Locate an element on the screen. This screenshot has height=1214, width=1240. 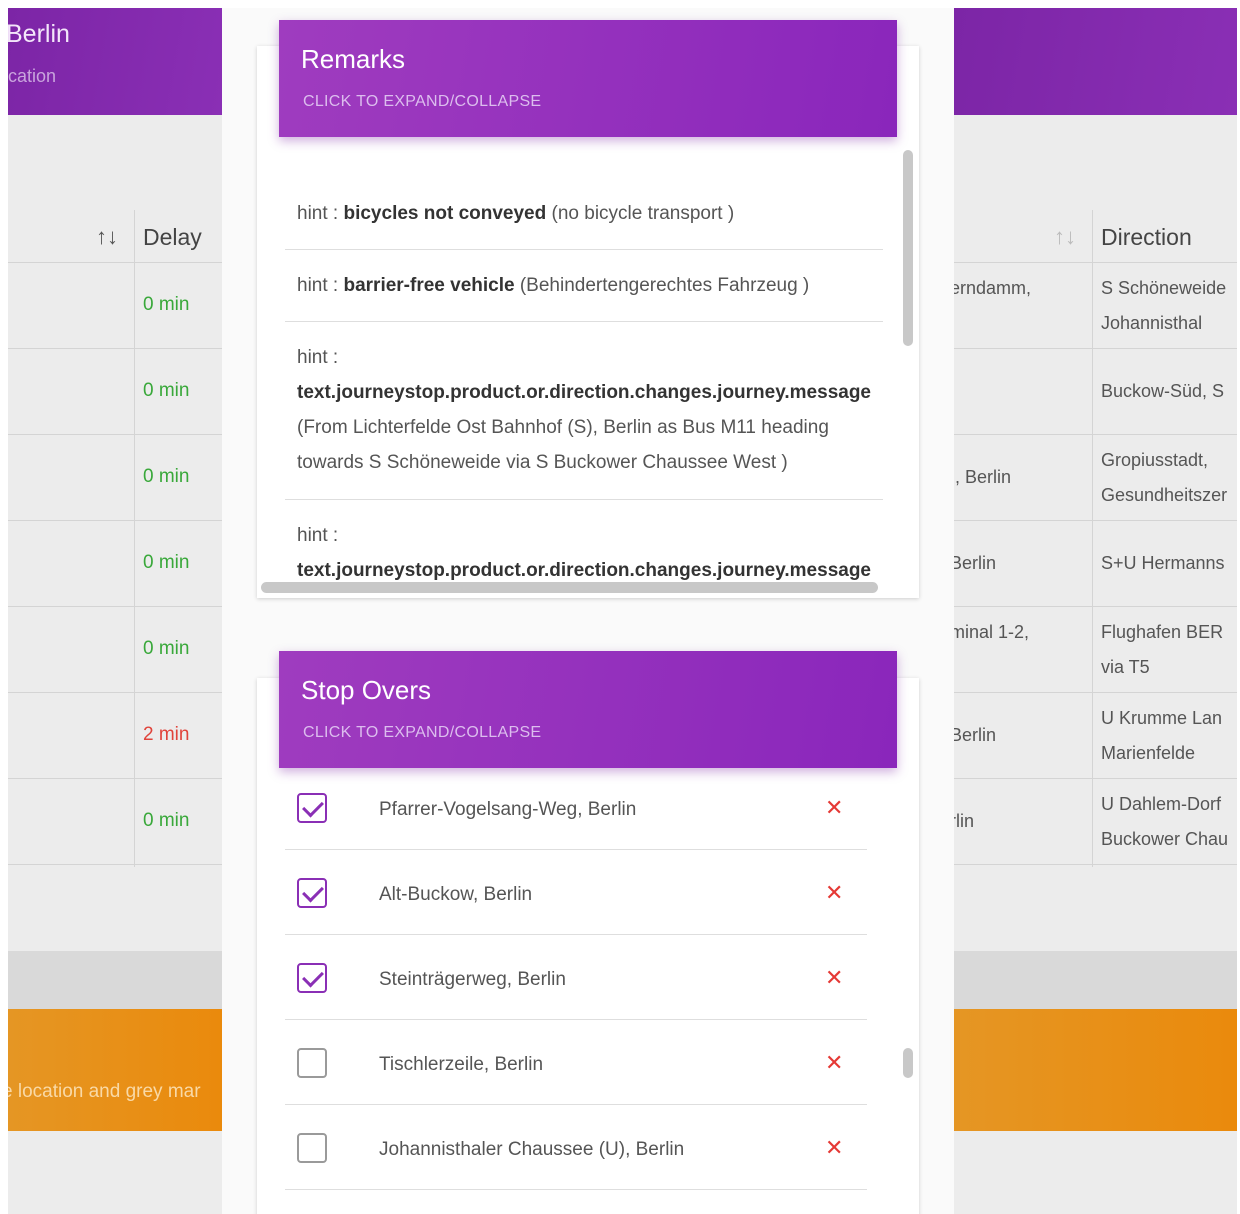
table-row: minal 1-2, Flughafen BER via T5 is located at coordinates (1095, 650).